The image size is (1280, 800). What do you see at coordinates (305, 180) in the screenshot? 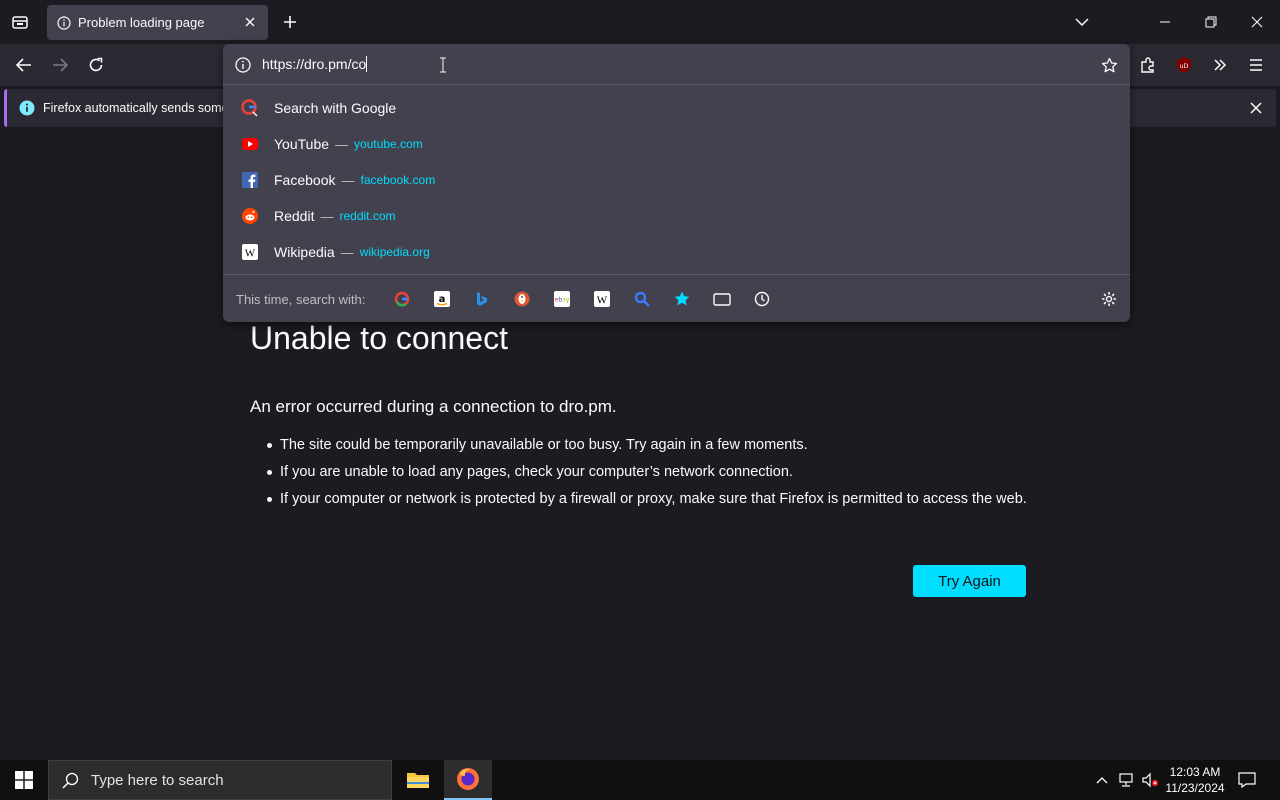
I see `suggestion-label: Facebook` at bounding box center [305, 180].